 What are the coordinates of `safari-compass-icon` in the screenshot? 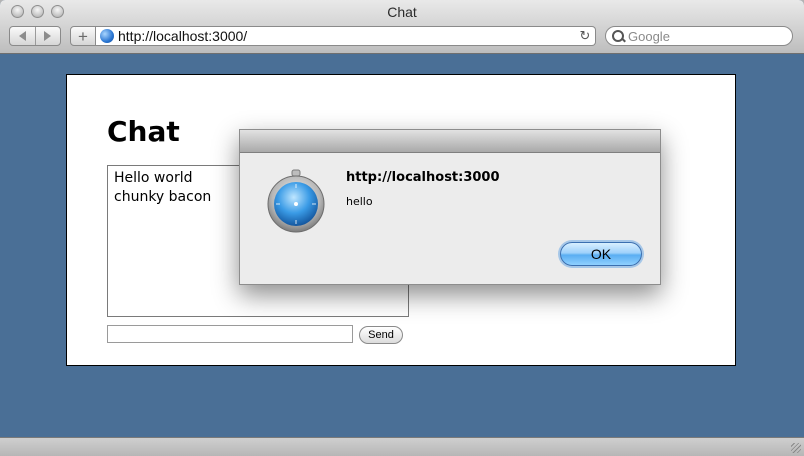 It's located at (296, 201).